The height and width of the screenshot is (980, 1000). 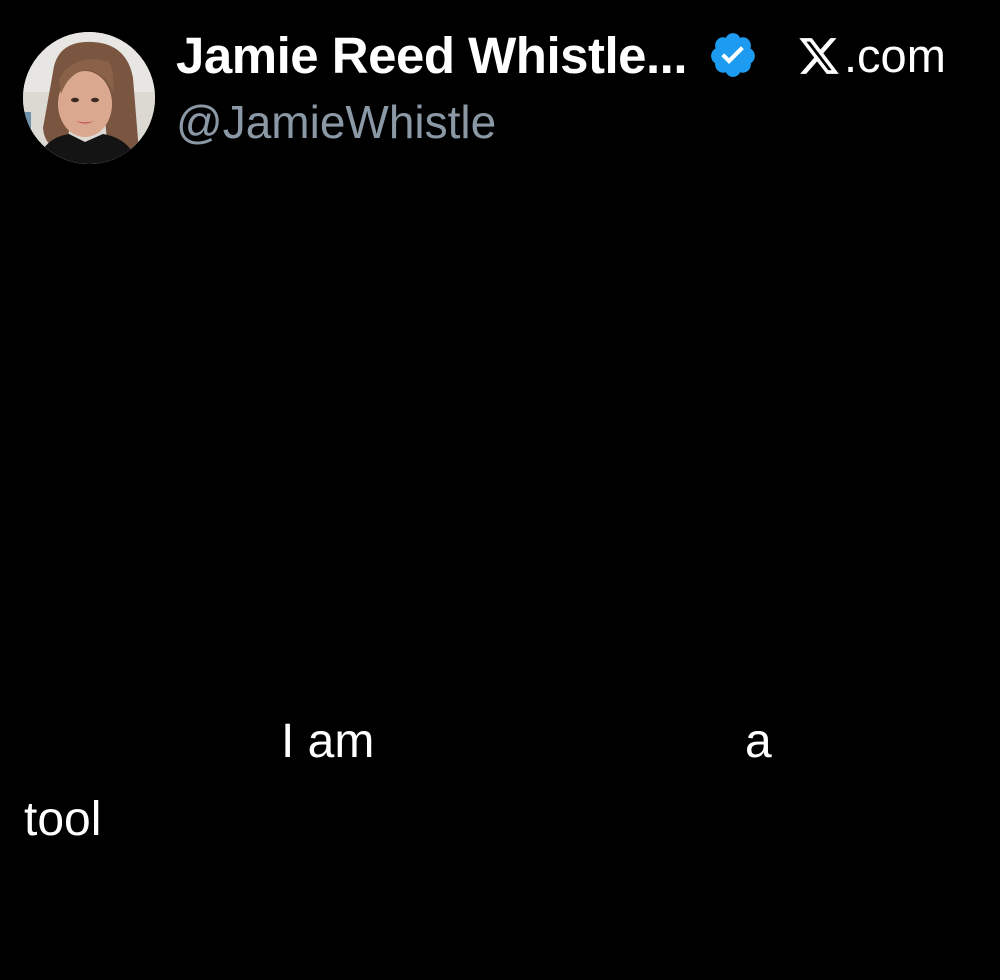 I want to click on avatar, so click(x=89, y=98).